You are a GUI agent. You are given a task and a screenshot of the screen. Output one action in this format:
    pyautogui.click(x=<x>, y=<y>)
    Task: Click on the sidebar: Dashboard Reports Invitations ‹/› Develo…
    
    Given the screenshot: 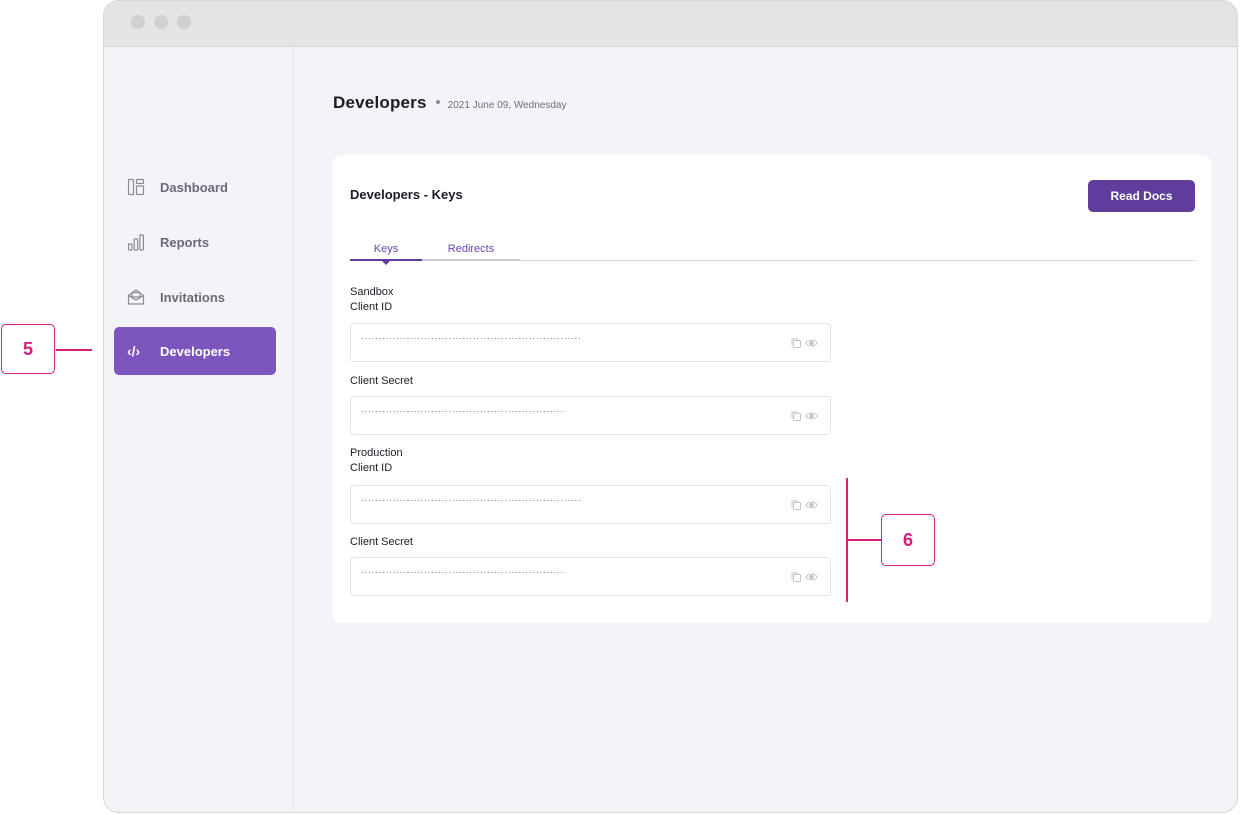 What is the action you would take?
    pyautogui.click(x=199, y=429)
    